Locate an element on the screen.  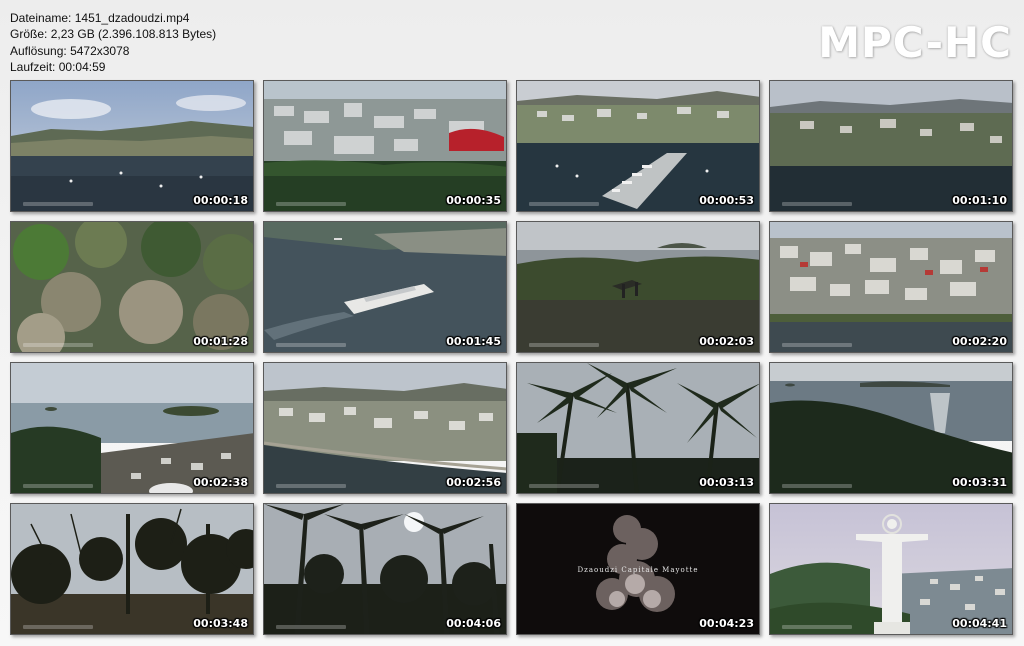
timestamp: 00:01:10 is located at coordinates (979, 200).